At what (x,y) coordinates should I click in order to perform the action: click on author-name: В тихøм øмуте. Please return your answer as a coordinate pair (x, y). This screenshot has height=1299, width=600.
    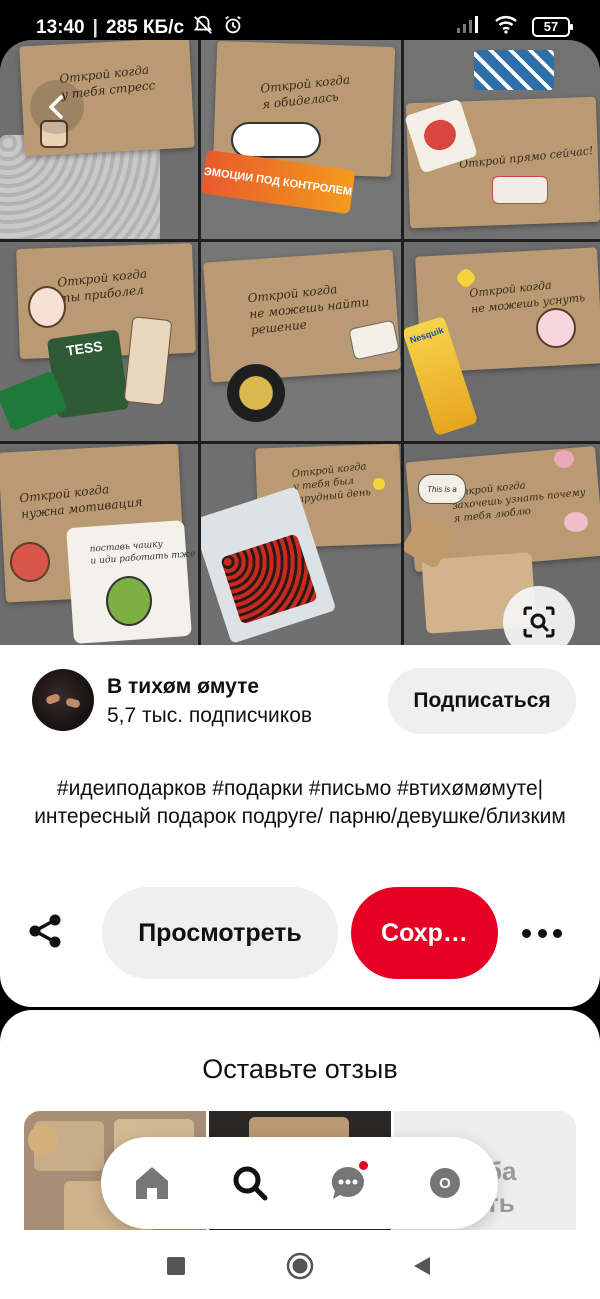
    Looking at the image, I should click on (183, 687).